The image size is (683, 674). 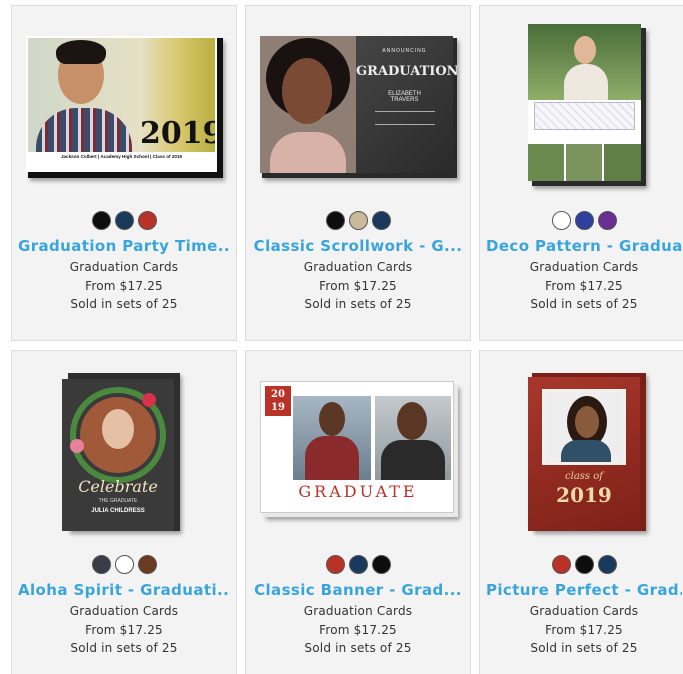 I want to click on product-thumbnail, so click(x=581, y=103).